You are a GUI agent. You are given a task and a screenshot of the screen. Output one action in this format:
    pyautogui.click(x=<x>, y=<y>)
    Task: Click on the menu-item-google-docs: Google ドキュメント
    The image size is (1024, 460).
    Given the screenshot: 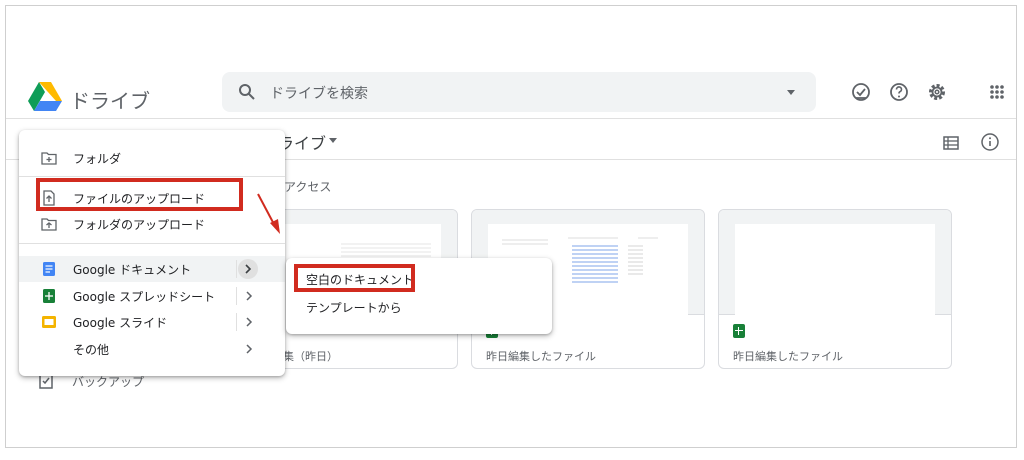 What is the action you would take?
    pyautogui.click(x=152, y=269)
    